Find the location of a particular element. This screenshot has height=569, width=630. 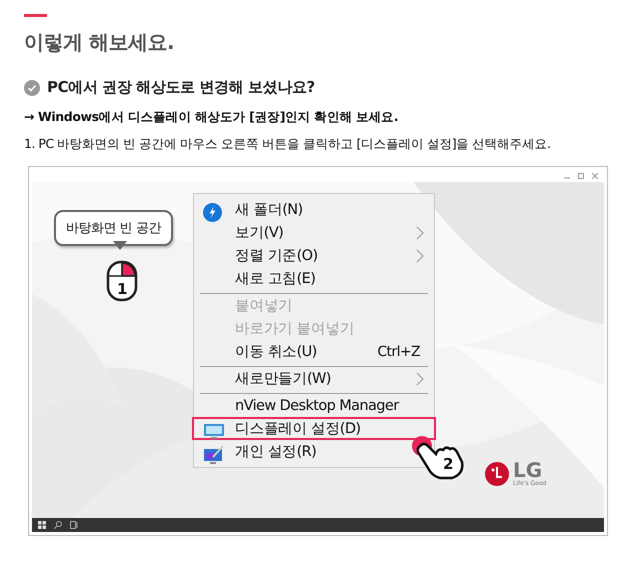

mouse-icon is located at coordinates (122, 281).